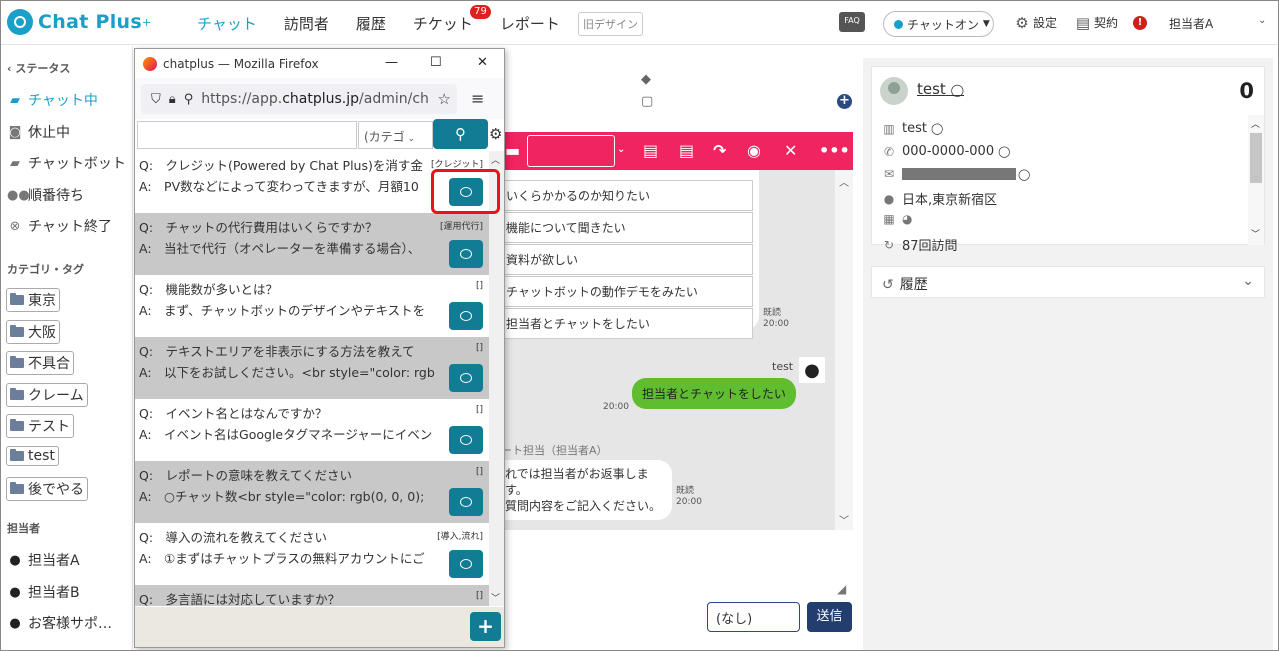 The image size is (1279, 651). What do you see at coordinates (689, 502) in the screenshot?
I see `time-text: 20:00` at bounding box center [689, 502].